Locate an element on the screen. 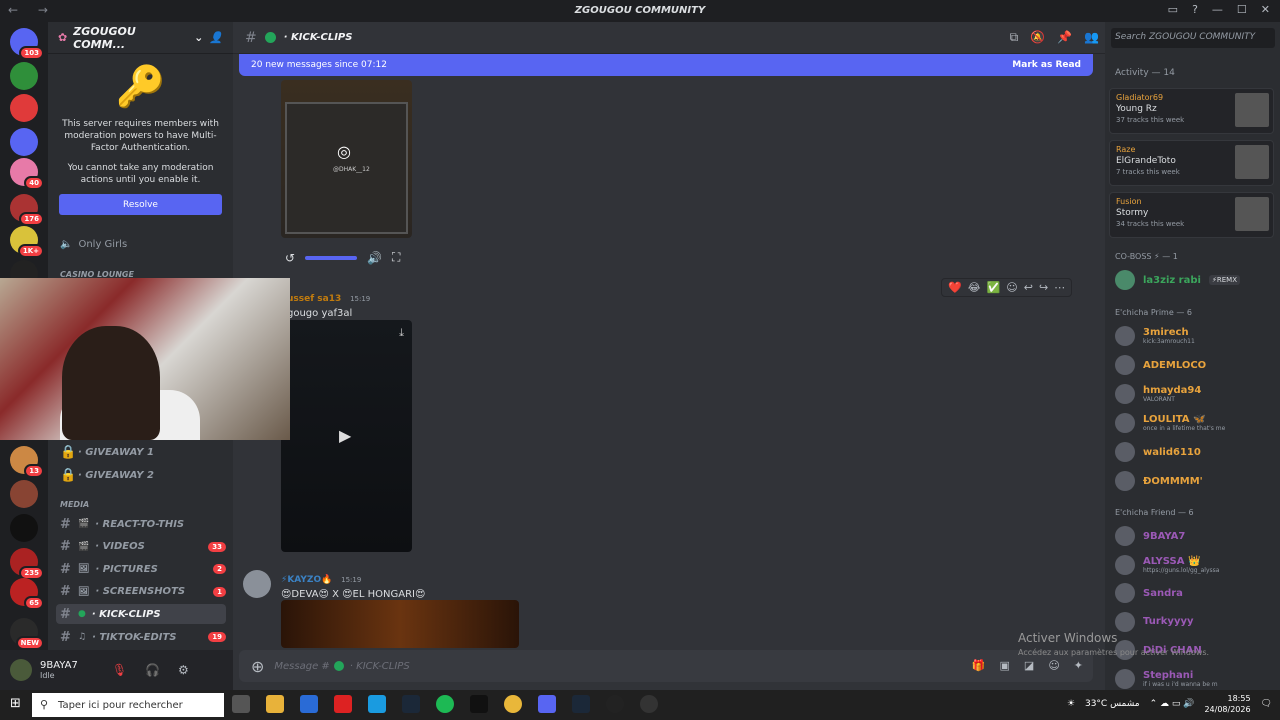  download-icon: ⤓ is located at coordinates (401, 333).